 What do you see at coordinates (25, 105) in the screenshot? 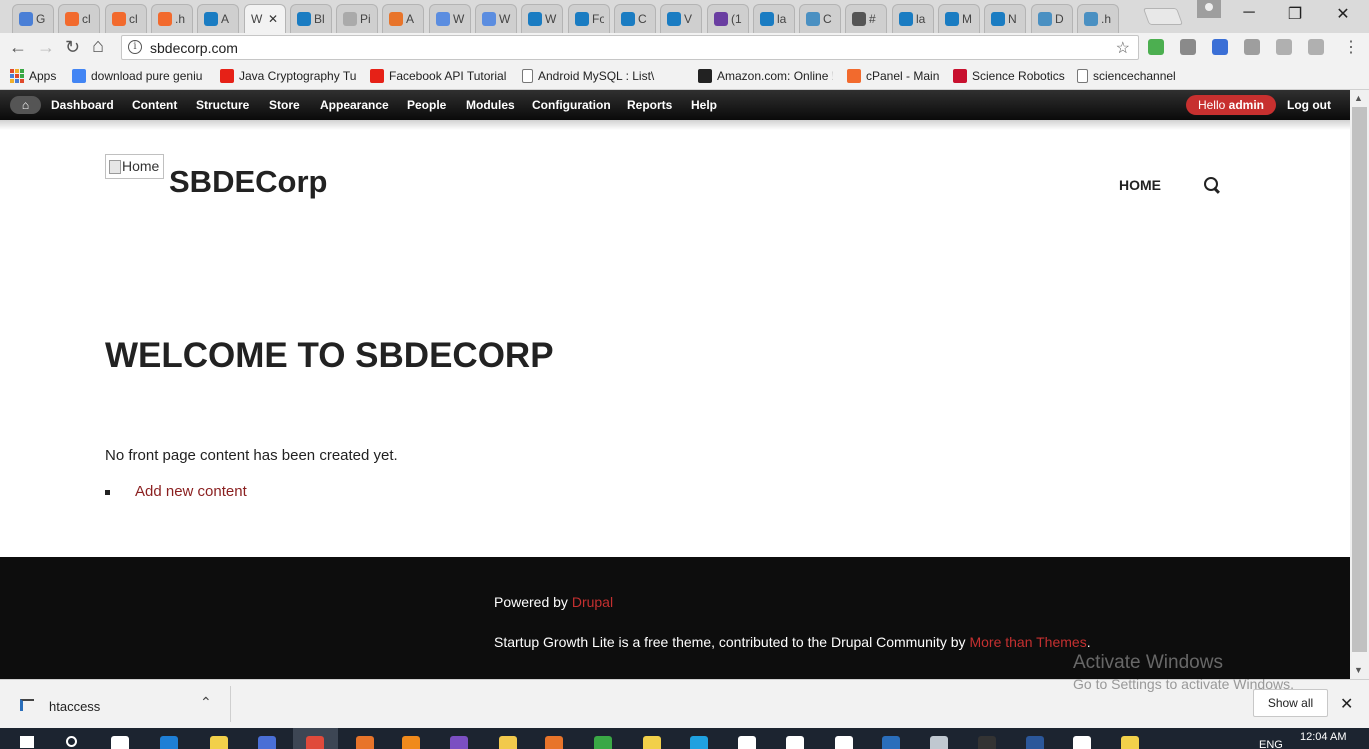
I see `admin-home-icon: ⌂` at bounding box center [25, 105].